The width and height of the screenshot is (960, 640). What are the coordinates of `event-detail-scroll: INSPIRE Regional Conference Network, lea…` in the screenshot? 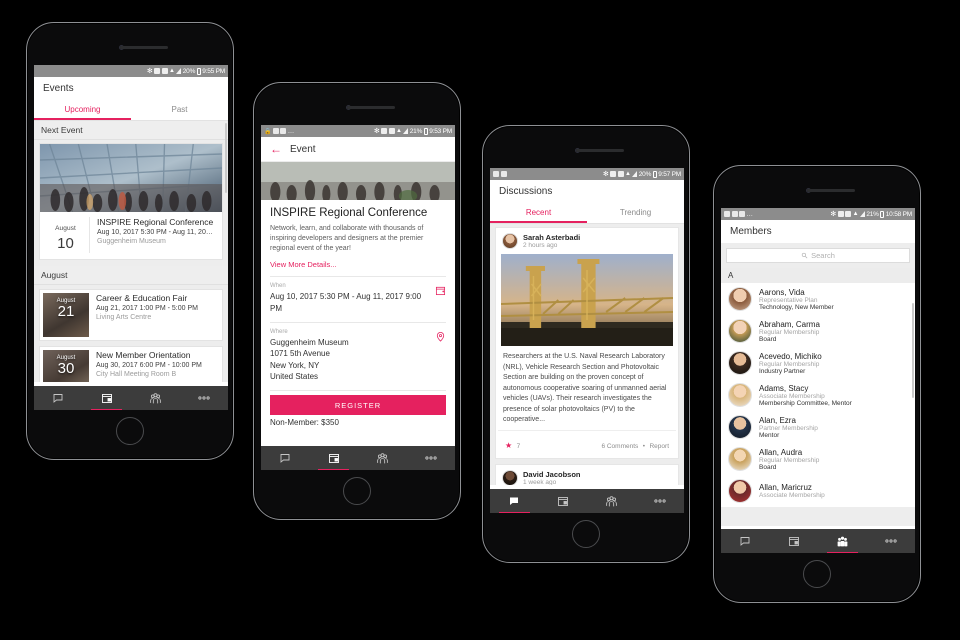 It's located at (358, 303).